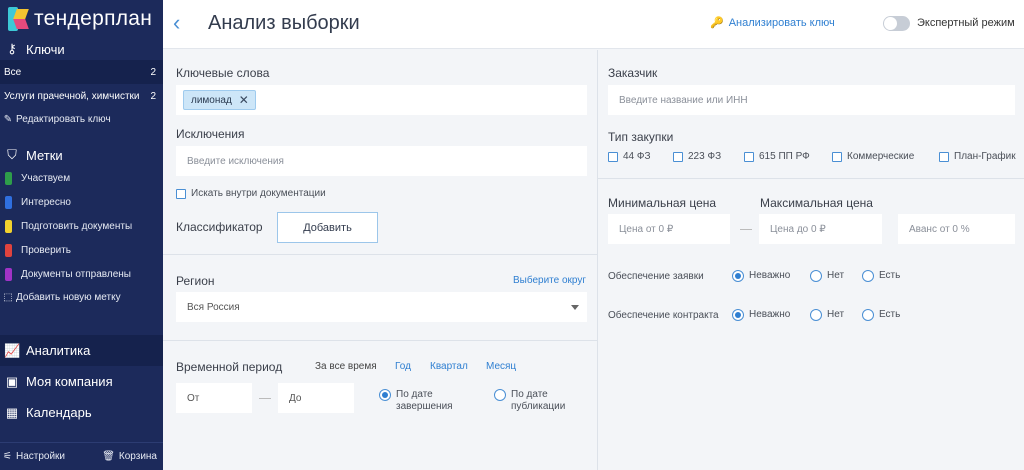 This screenshot has width=1024, height=470. I want to click on date-from-input: От, so click(214, 398).